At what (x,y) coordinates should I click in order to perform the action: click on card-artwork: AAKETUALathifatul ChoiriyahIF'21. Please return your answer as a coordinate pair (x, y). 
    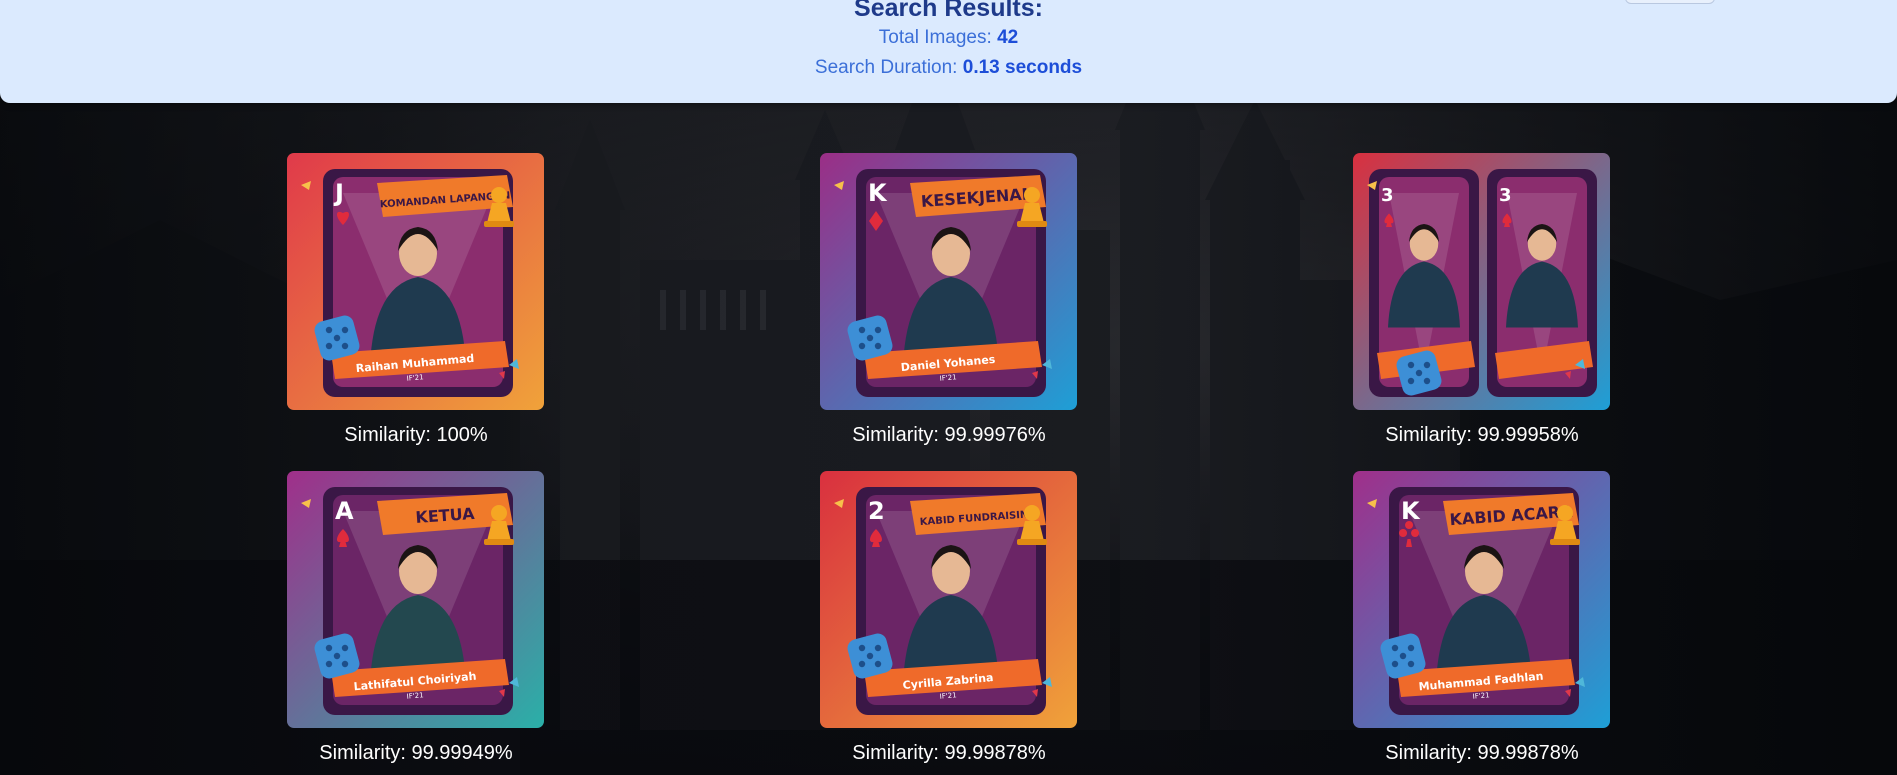
    Looking at the image, I should click on (415, 599).